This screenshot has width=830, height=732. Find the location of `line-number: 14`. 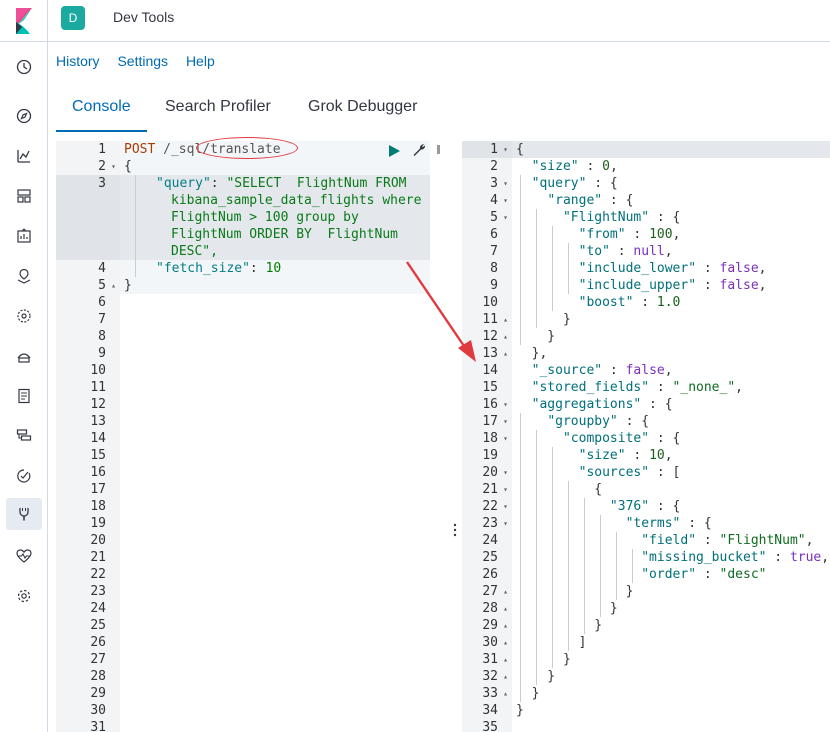

line-number: 14 is located at coordinates (98, 438).